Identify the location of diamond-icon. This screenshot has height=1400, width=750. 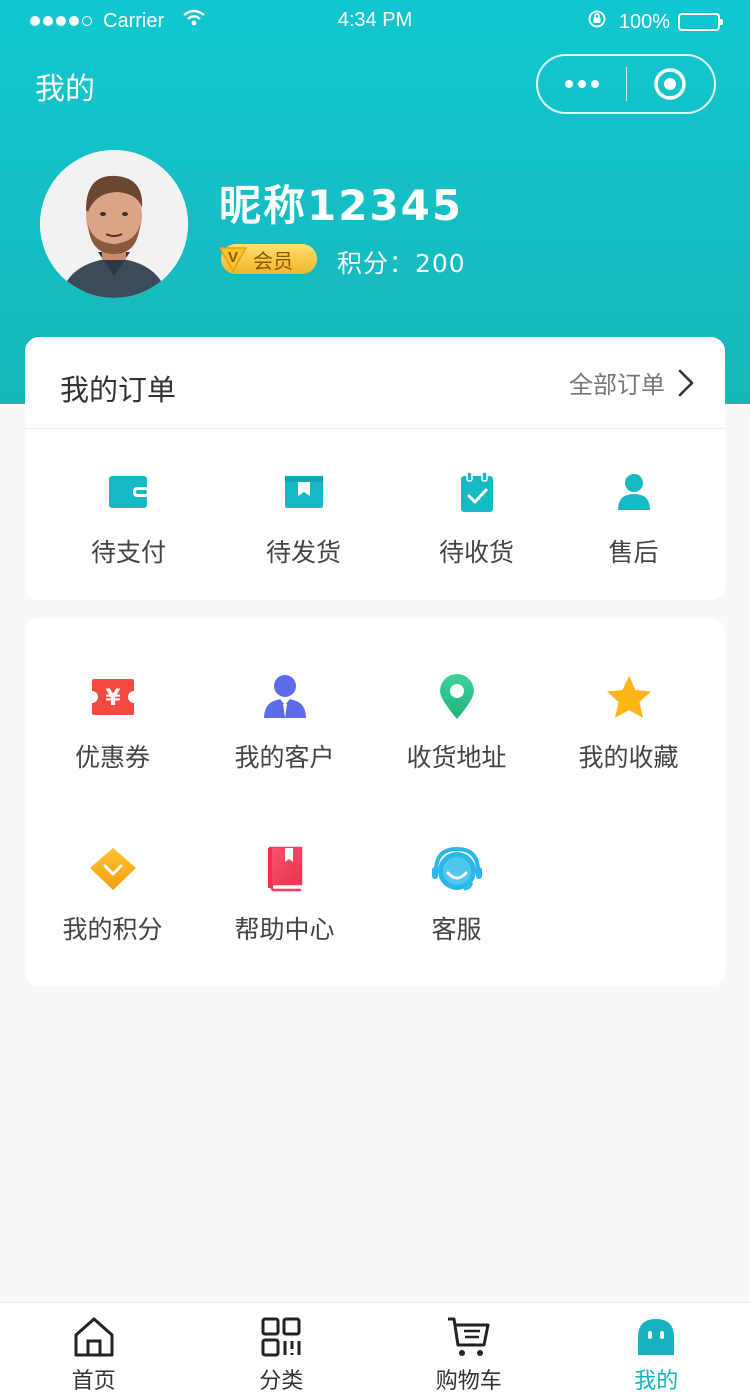
(113, 869).